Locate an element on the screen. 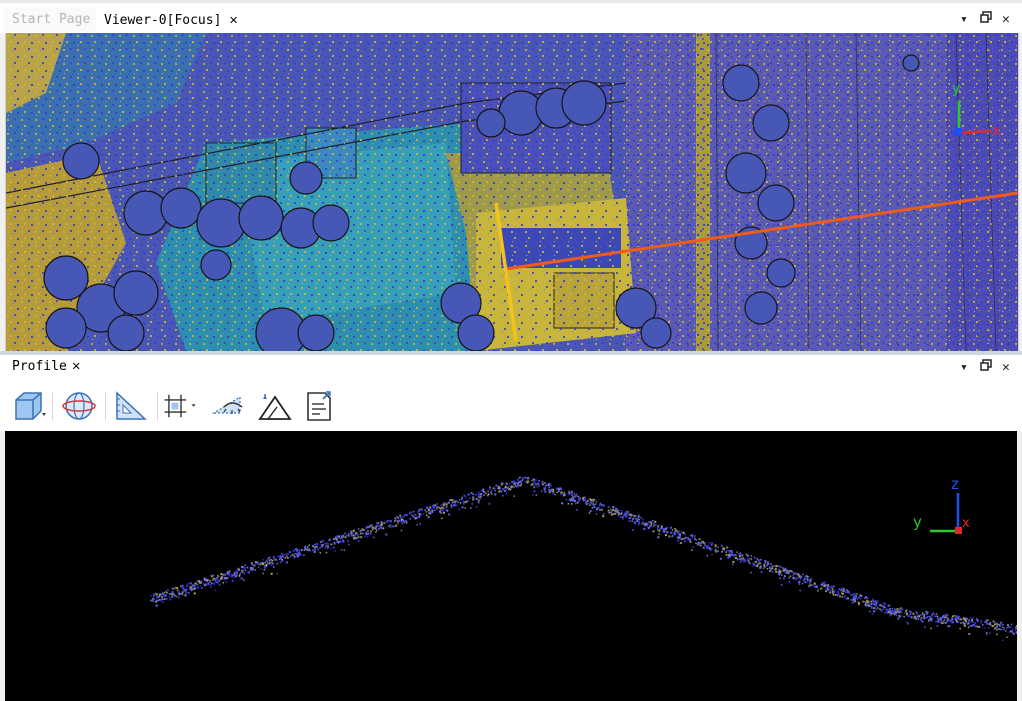  panel-menu-icon: ▾ is located at coordinates (964, 20).